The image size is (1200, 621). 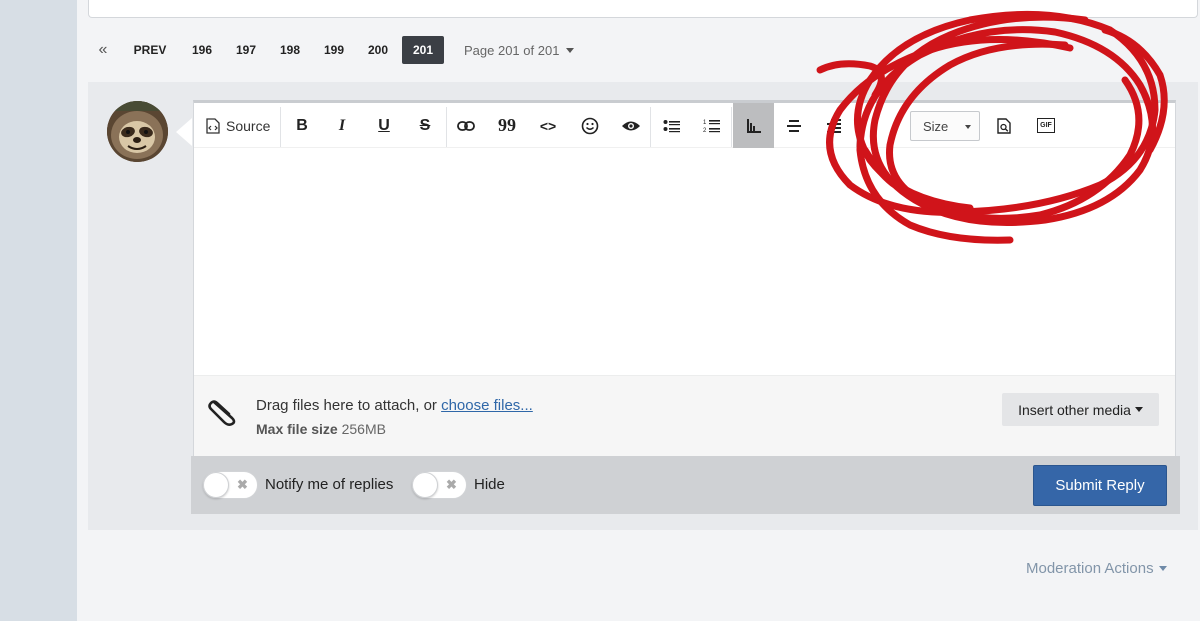 What do you see at coordinates (466, 125) in the screenshot?
I see `link-icon` at bounding box center [466, 125].